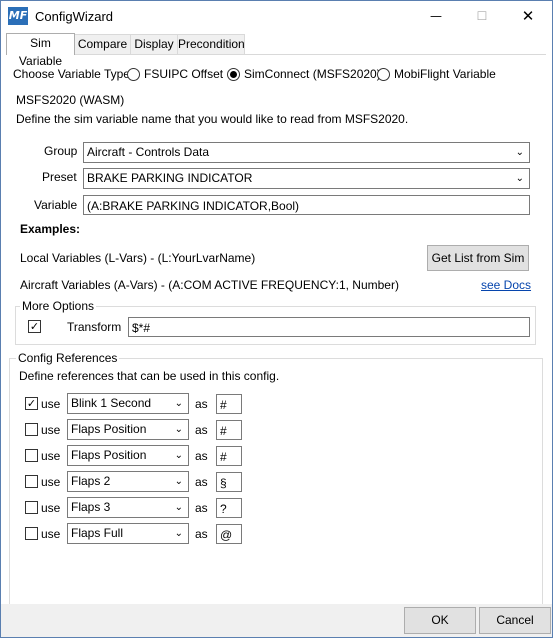 The width and height of the screenshot is (553, 638). What do you see at coordinates (74, 16) in the screenshot?
I see `window-title: ConfigWizard` at bounding box center [74, 16].